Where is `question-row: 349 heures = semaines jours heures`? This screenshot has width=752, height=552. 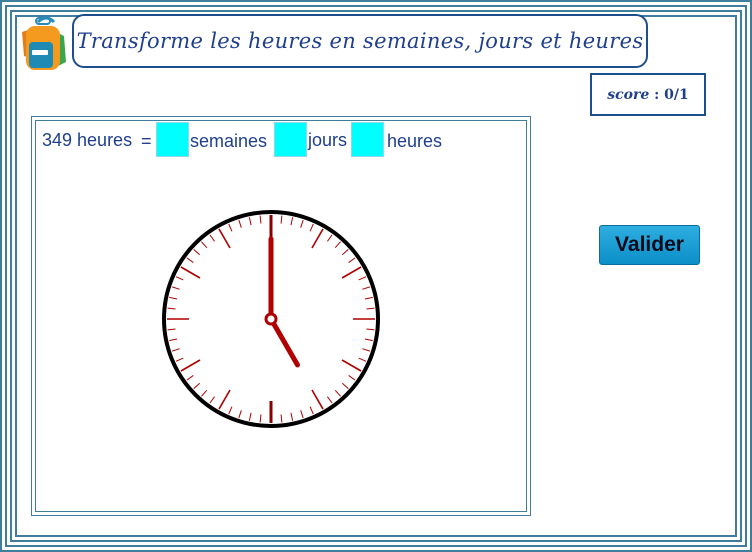 question-row: 349 heures = semaines jours heures is located at coordinates (282, 140).